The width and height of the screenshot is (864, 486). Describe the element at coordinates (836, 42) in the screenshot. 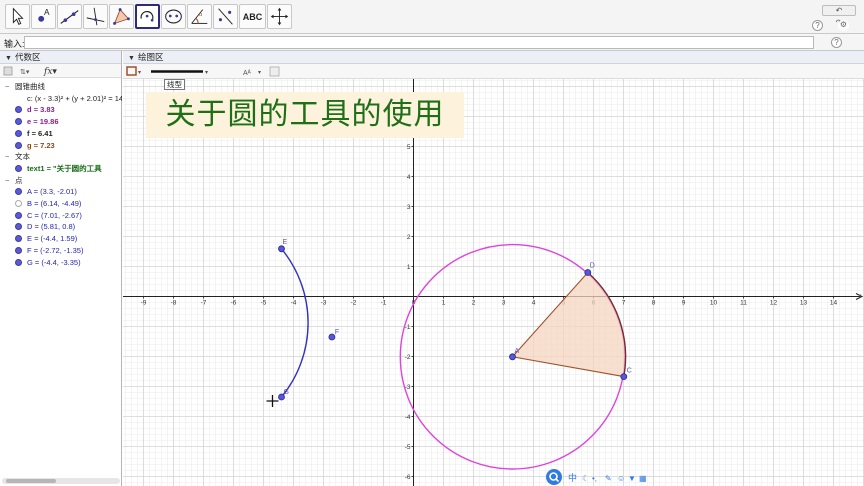

I see `input-help-icon: ?` at that location.